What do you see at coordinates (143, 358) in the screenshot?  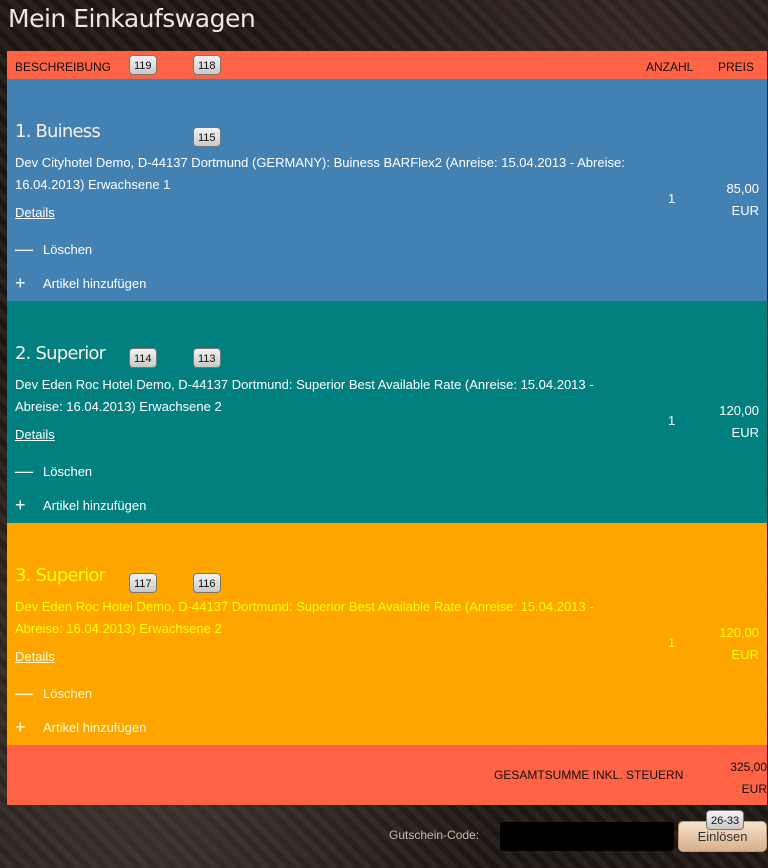 I see `element-id-badge: 114` at bounding box center [143, 358].